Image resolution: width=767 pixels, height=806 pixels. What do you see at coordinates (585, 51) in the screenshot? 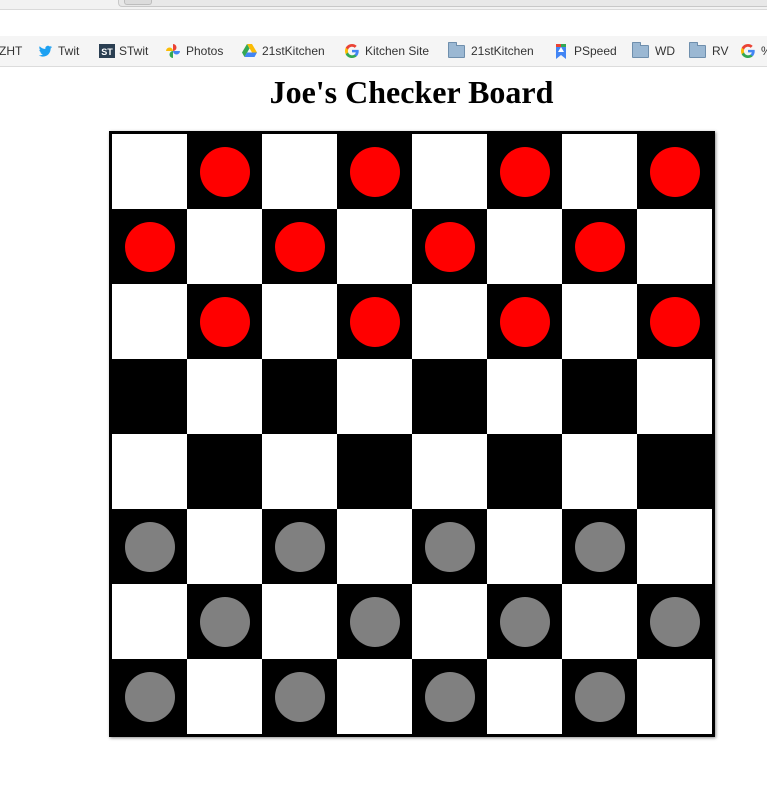
I see `bookmark-pspeed: PSpeed` at bounding box center [585, 51].